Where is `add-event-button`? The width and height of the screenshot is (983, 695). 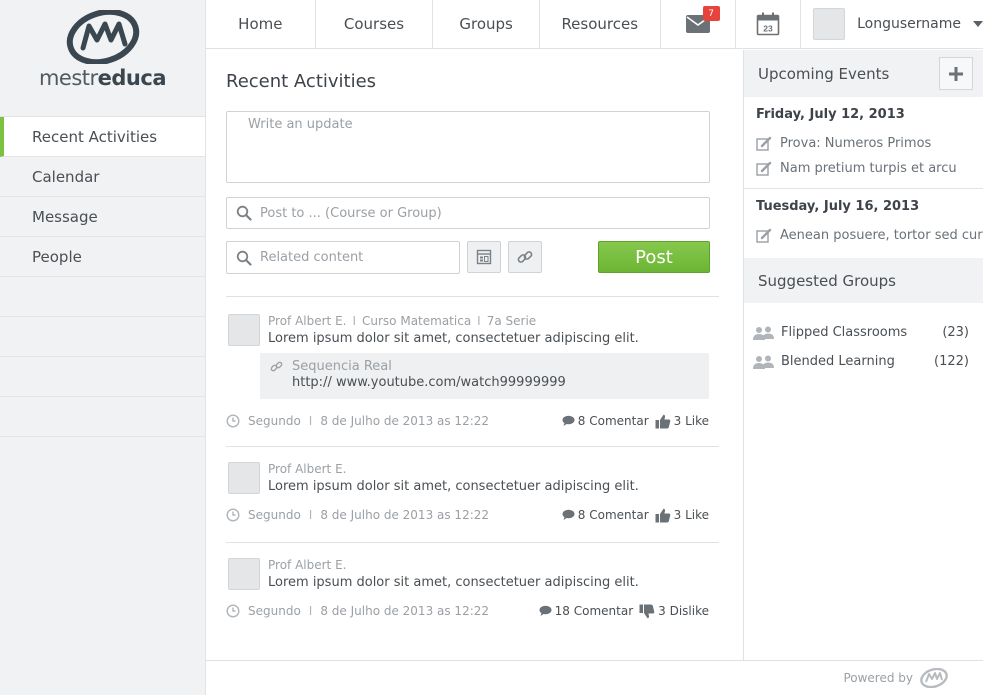 add-event-button is located at coordinates (956, 73).